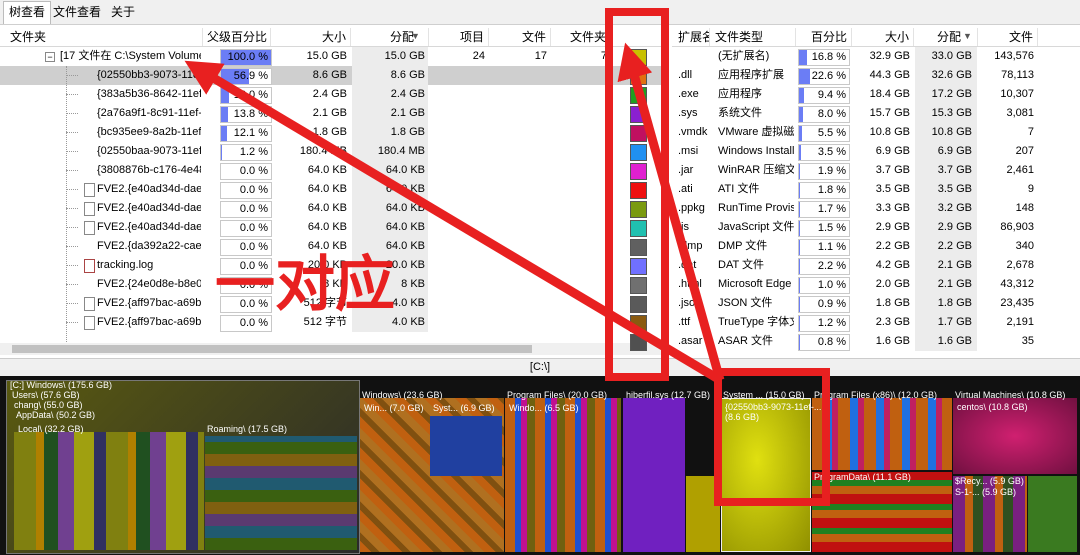 The width and height of the screenshot is (1080, 555). Describe the element at coordinates (772, 437) in the screenshot. I see `highlight-box-treemap` at that location.